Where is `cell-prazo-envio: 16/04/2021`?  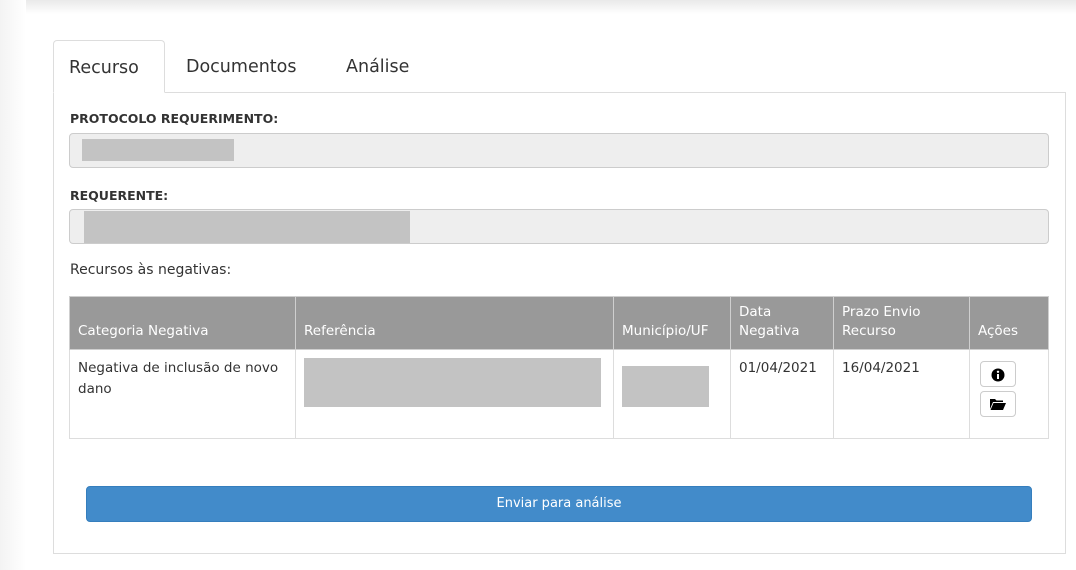 cell-prazo-envio: 16/04/2021 is located at coordinates (901, 394).